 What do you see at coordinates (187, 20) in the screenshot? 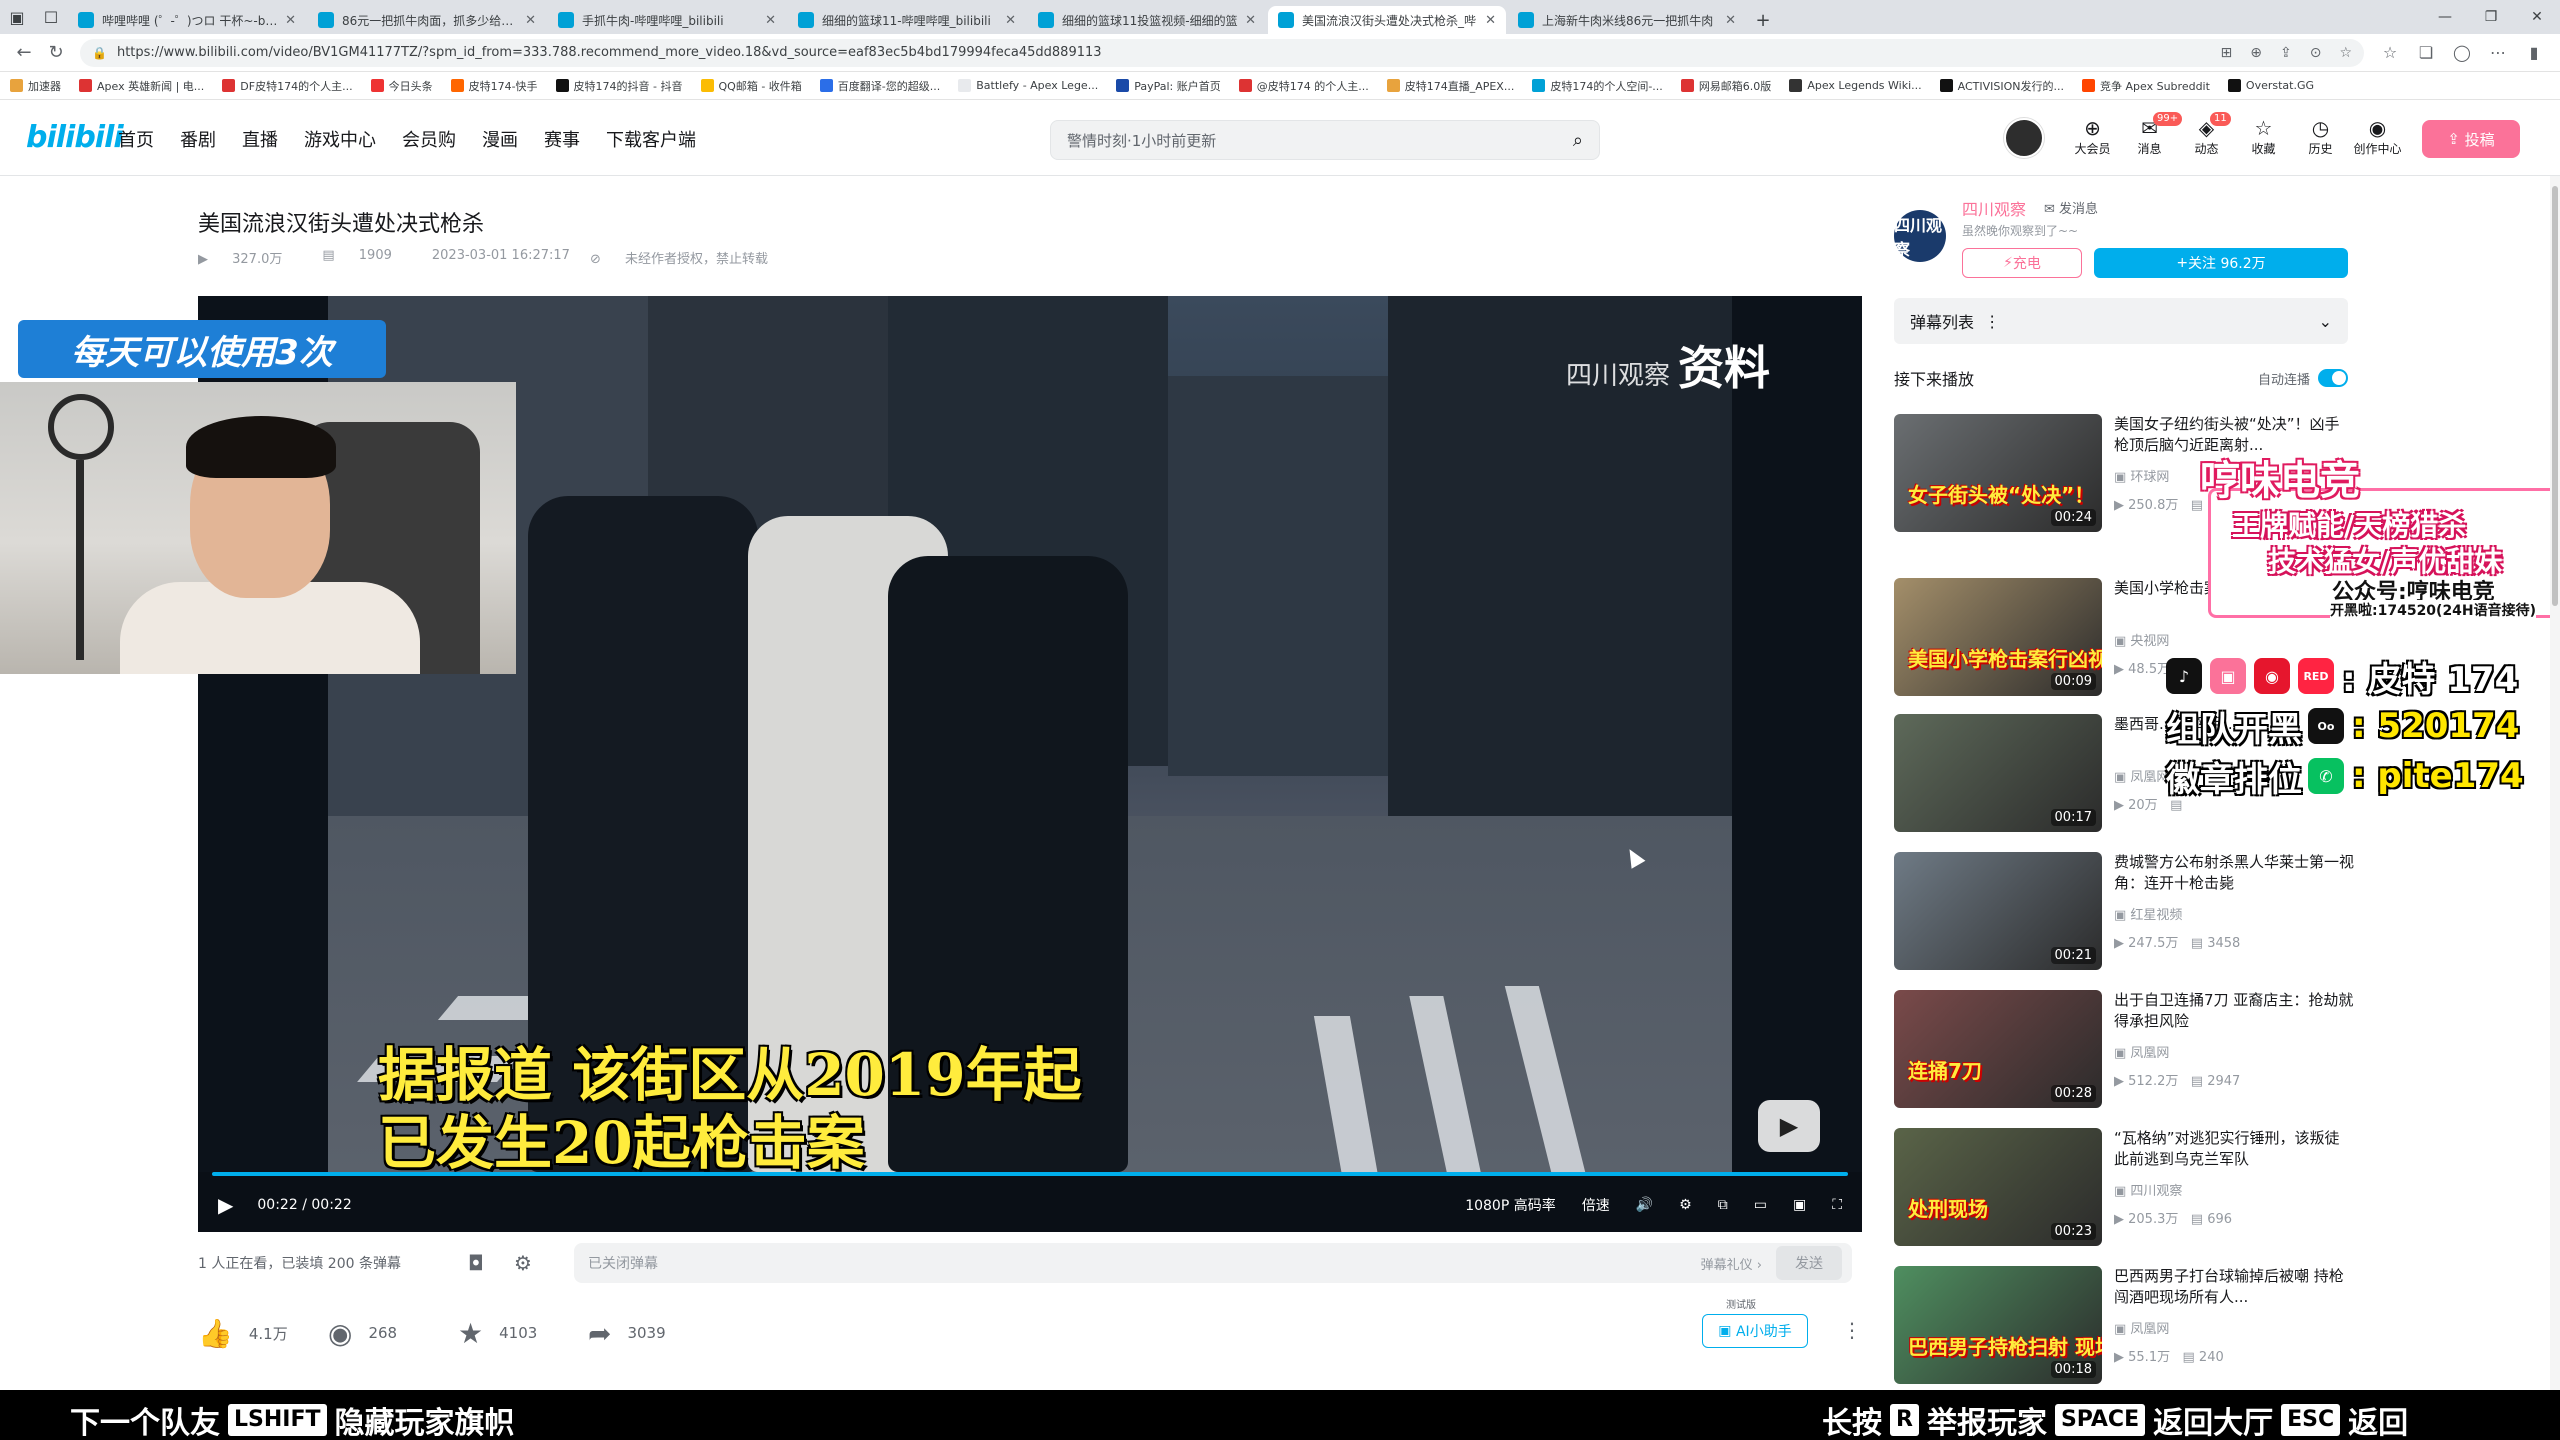
I see `browser-tab: 哔哩哔哩 (゜-゜)つロ 干杯~-bilibili ✕` at bounding box center [187, 20].